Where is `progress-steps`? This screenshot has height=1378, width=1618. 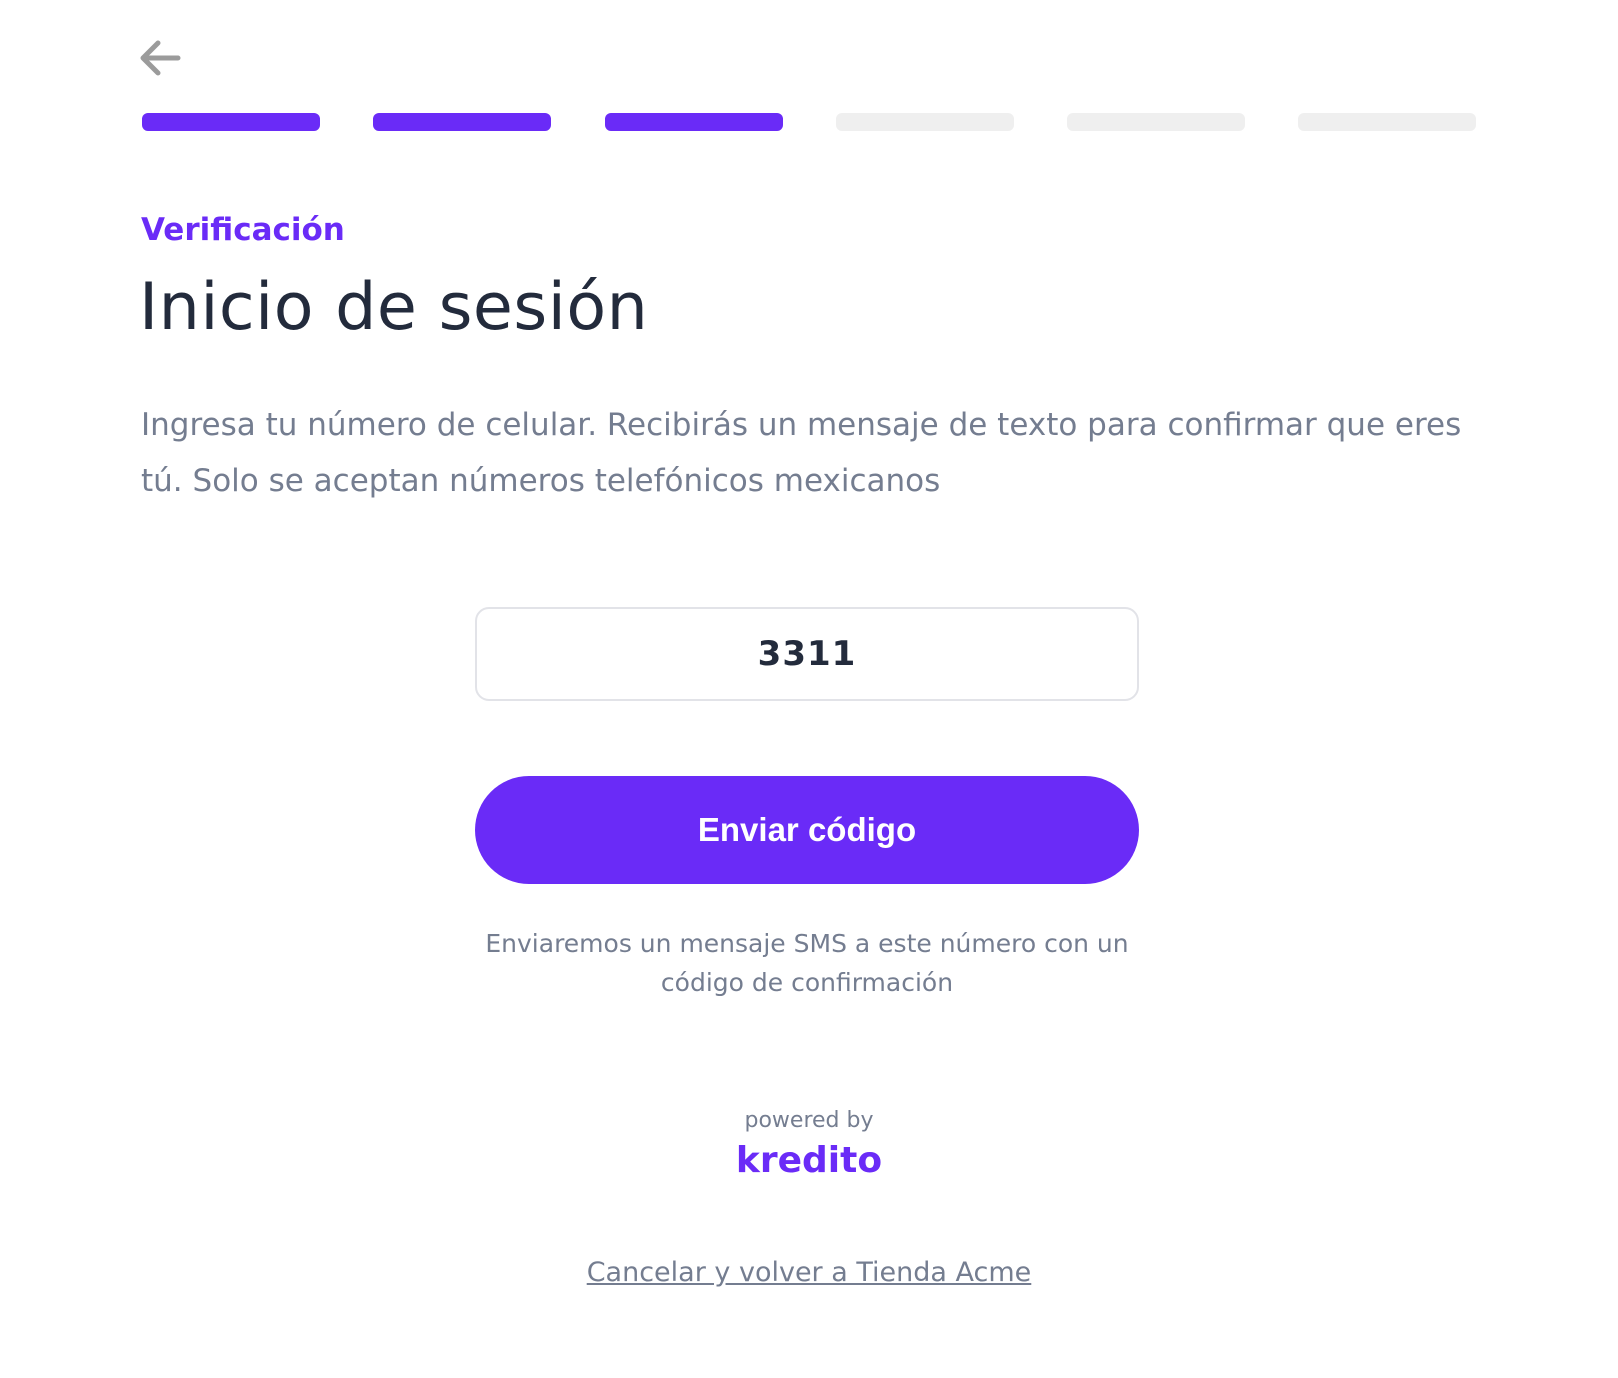
progress-steps is located at coordinates (809, 122).